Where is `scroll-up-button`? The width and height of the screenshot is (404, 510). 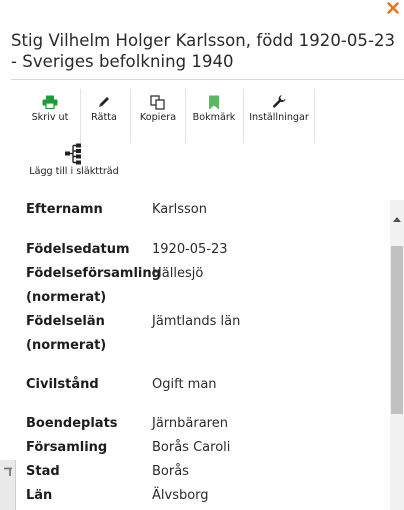 scroll-up-button is located at coordinates (397, 219).